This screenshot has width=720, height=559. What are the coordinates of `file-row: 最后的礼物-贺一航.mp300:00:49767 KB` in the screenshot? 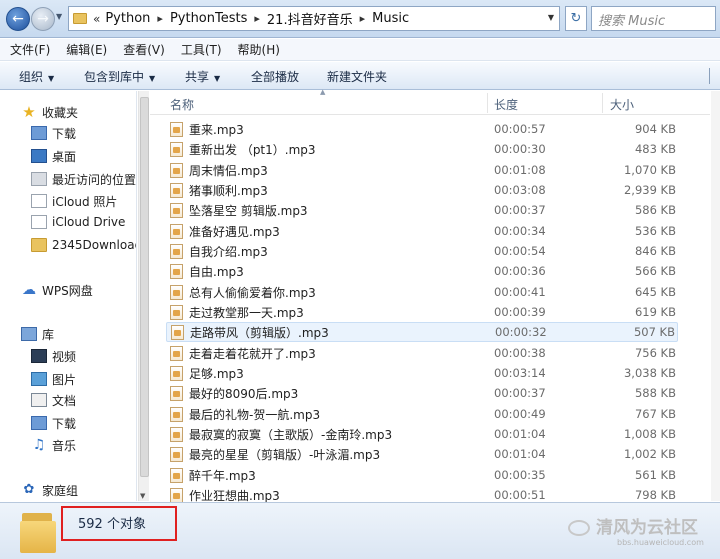 It's located at (422, 414).